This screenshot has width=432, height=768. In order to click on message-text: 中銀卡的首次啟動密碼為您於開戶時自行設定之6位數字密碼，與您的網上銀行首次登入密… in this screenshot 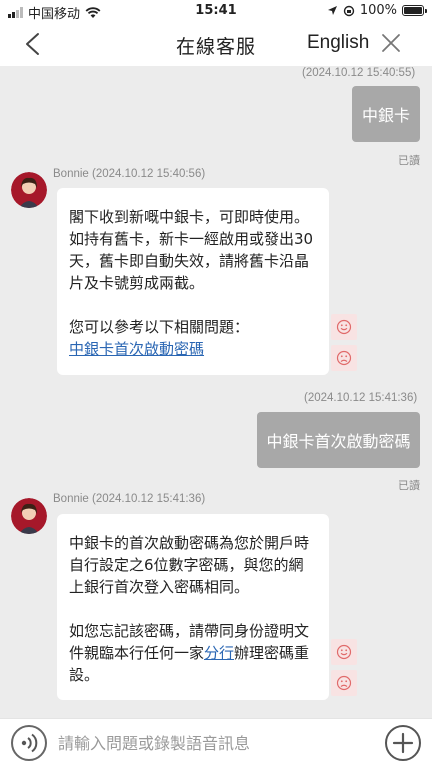, I will do `click(189, 565)`.